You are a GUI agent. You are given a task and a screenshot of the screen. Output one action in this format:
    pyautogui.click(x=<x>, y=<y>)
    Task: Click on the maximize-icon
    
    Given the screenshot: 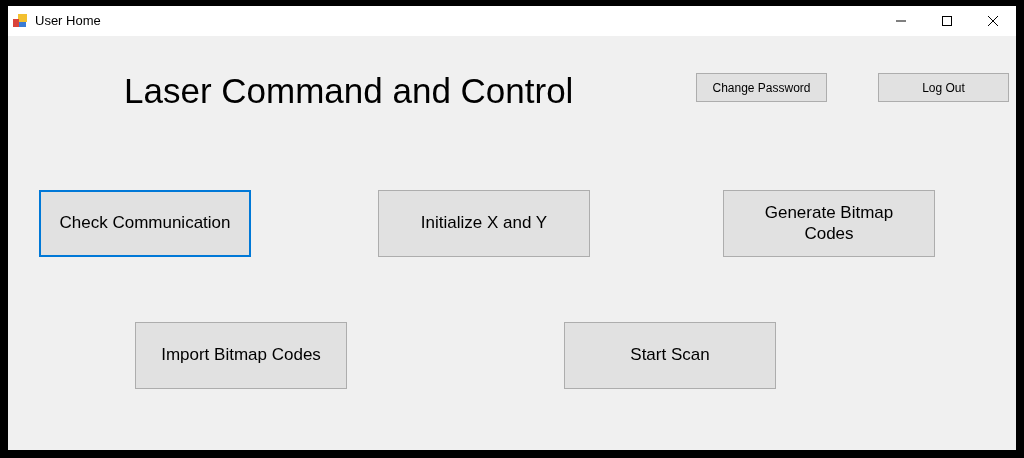 What is the action you would take?
    pyautogui.click(x=947, y=21)
    